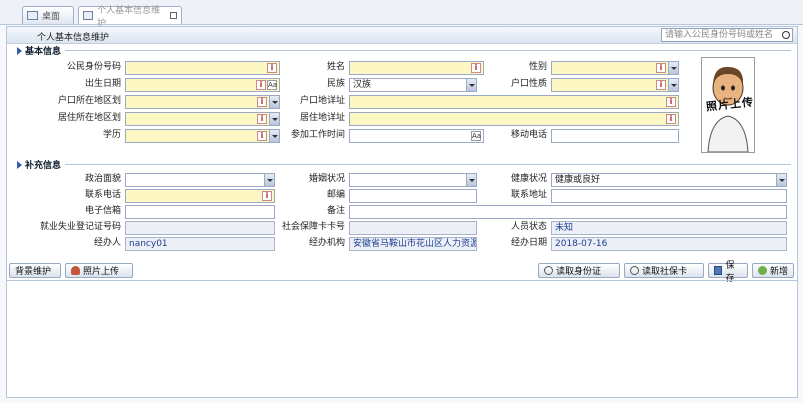  Describe the element at coordinates (200, 196) in the screenshot. I see `phone-field: i` at that location.